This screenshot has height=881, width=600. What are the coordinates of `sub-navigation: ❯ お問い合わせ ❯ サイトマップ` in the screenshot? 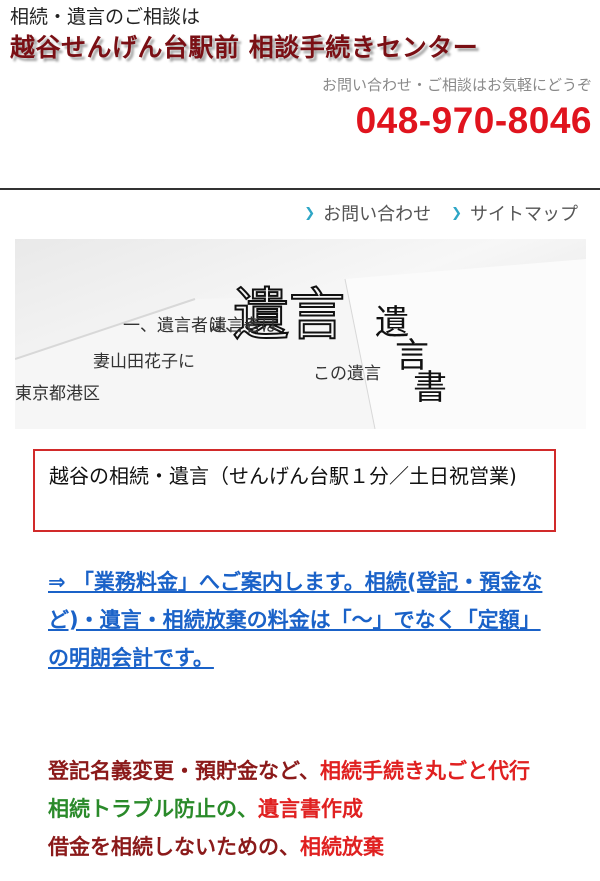 It's located at (441, 213).